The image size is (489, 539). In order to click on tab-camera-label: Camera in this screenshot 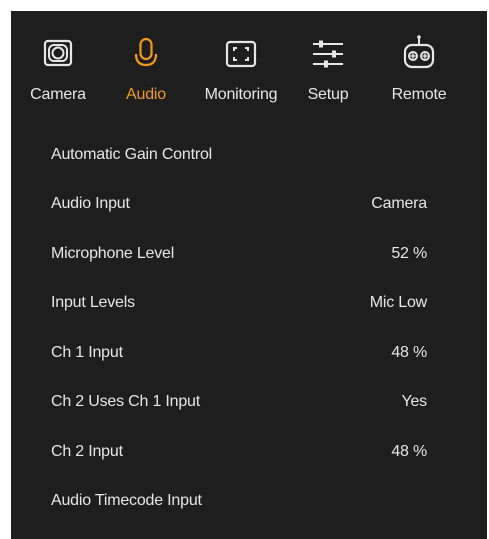, I will do `click(58, 94)`.